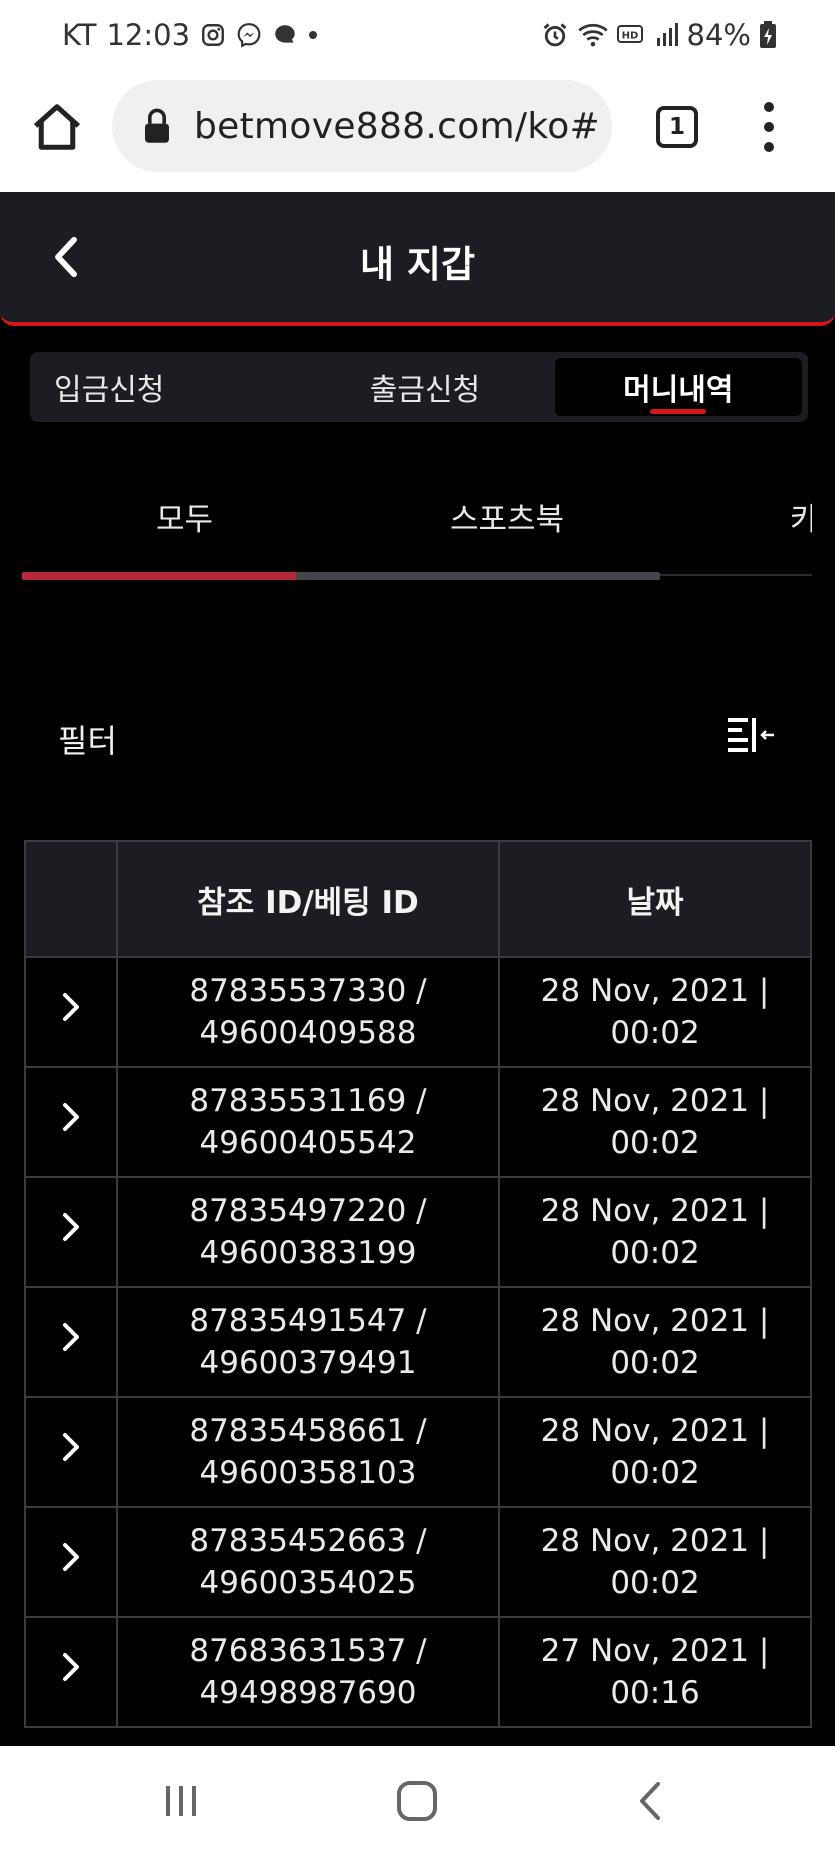 This screenshot has width=835, height=1856. I want to click on category-scrollbar-thumb, so click(159, 576).